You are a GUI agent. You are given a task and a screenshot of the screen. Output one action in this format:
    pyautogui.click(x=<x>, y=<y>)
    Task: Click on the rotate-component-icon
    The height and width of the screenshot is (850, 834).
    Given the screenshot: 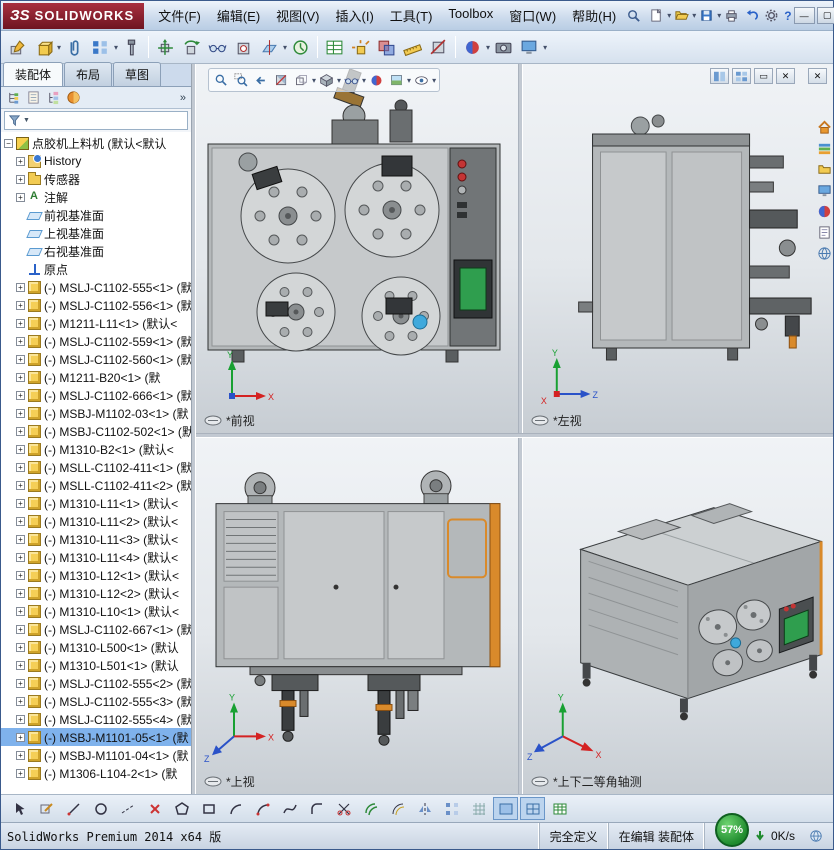 What is the action you would take?
    pyautogui.click(x=191, y=47)
    